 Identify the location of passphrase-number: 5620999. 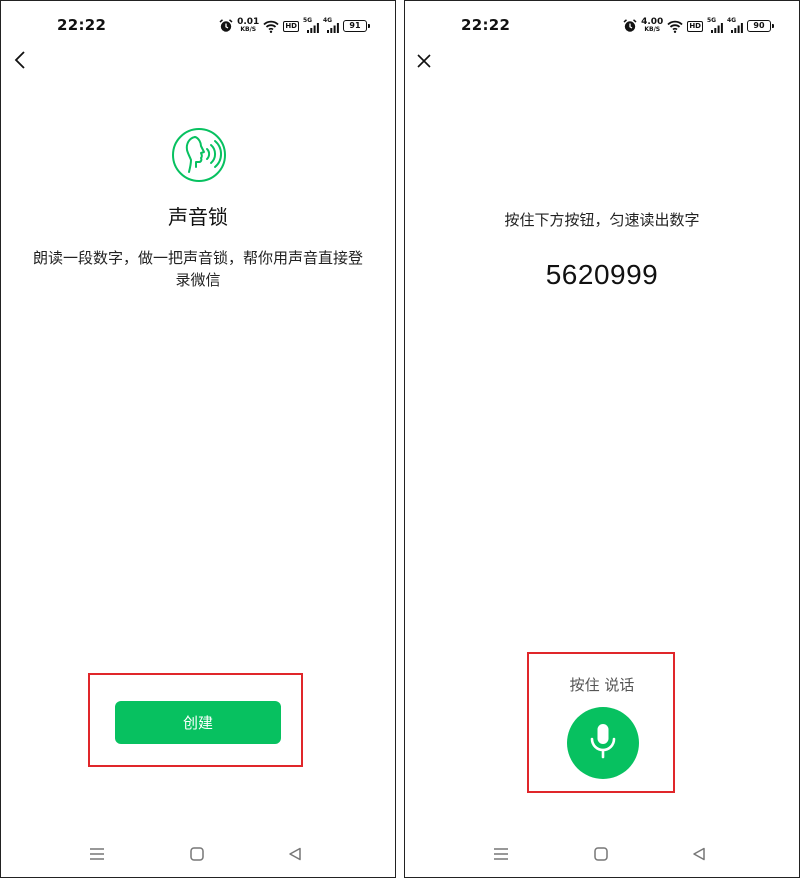
(602, 274).